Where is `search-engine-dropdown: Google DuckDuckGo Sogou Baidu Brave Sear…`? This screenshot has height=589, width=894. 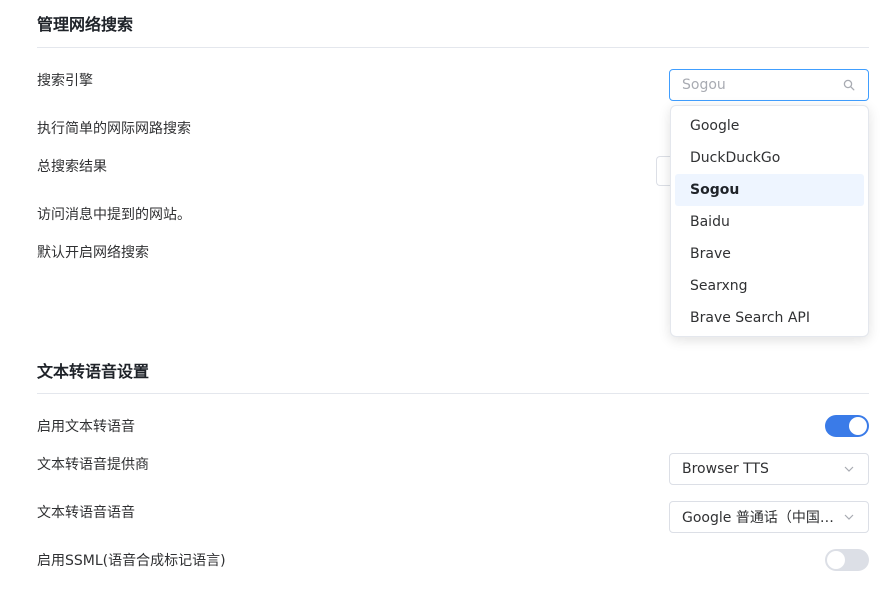
search-engine-dropdown: Google DuckDuckGo Sogou Baidu Brave Sear… is located at coordinates (769, 221).